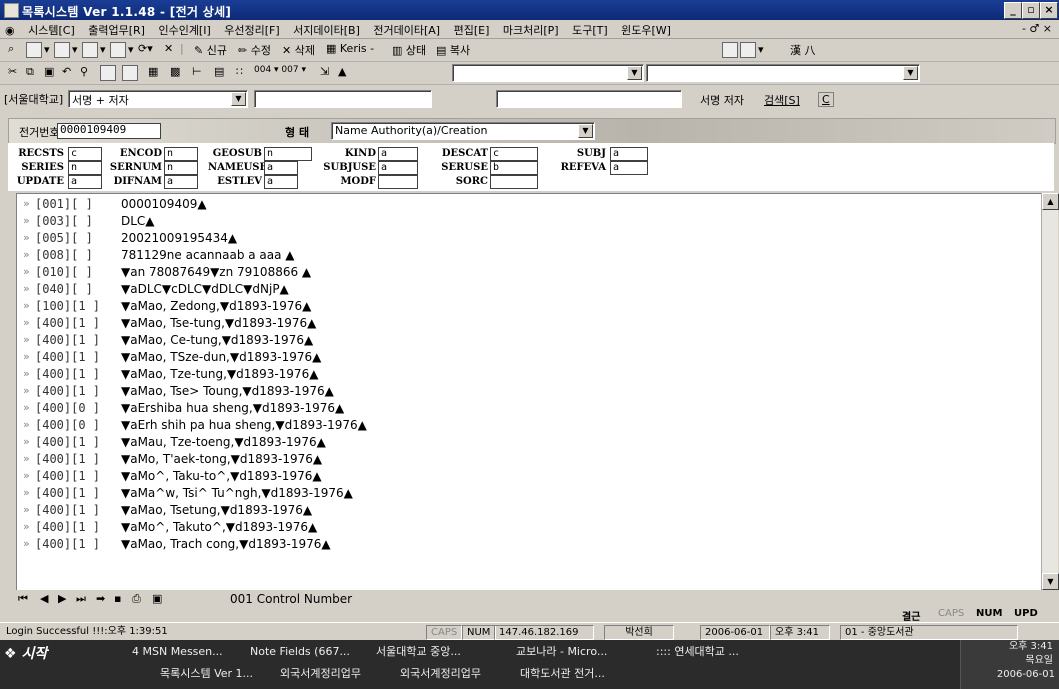  What do you see at coordinates (527, 375) in the screenshot?
I see `marc-field-row: » [400][1 ] ▼aMao, Tze-tung,▼d1893-1976▲` at bounding box center [527, 375].